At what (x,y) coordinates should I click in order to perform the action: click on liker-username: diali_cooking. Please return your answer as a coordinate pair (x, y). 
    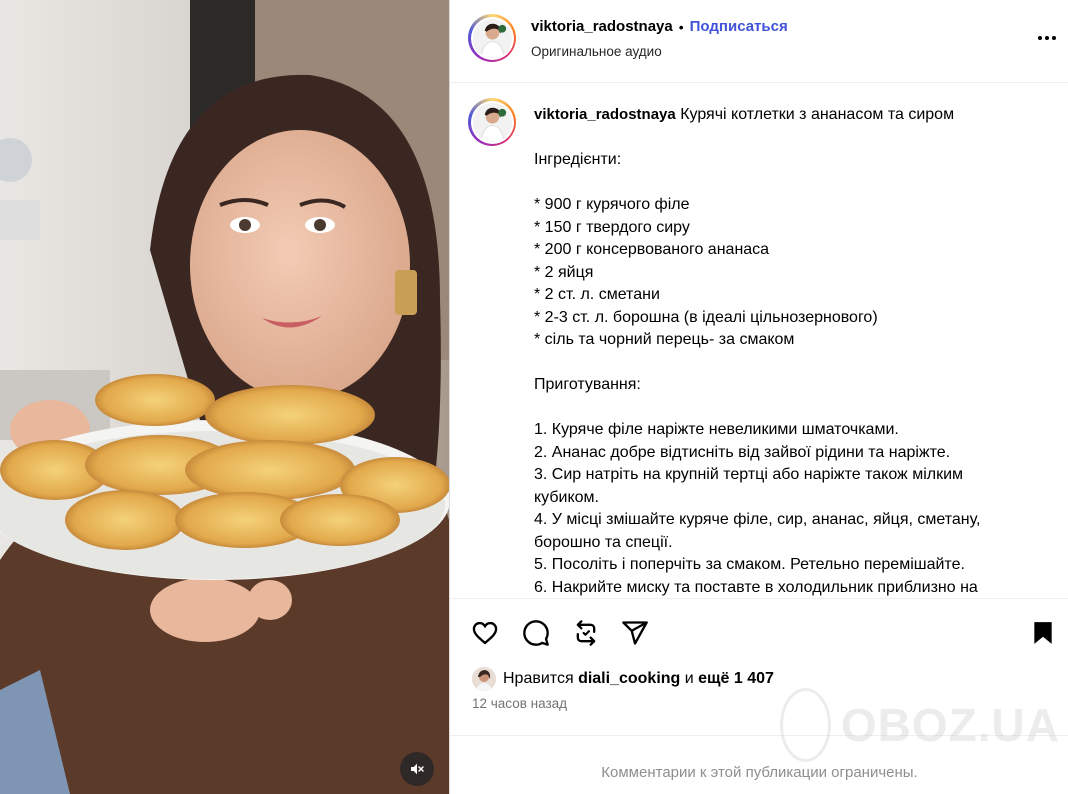
    Looking at the image, I should click on (629, 679).